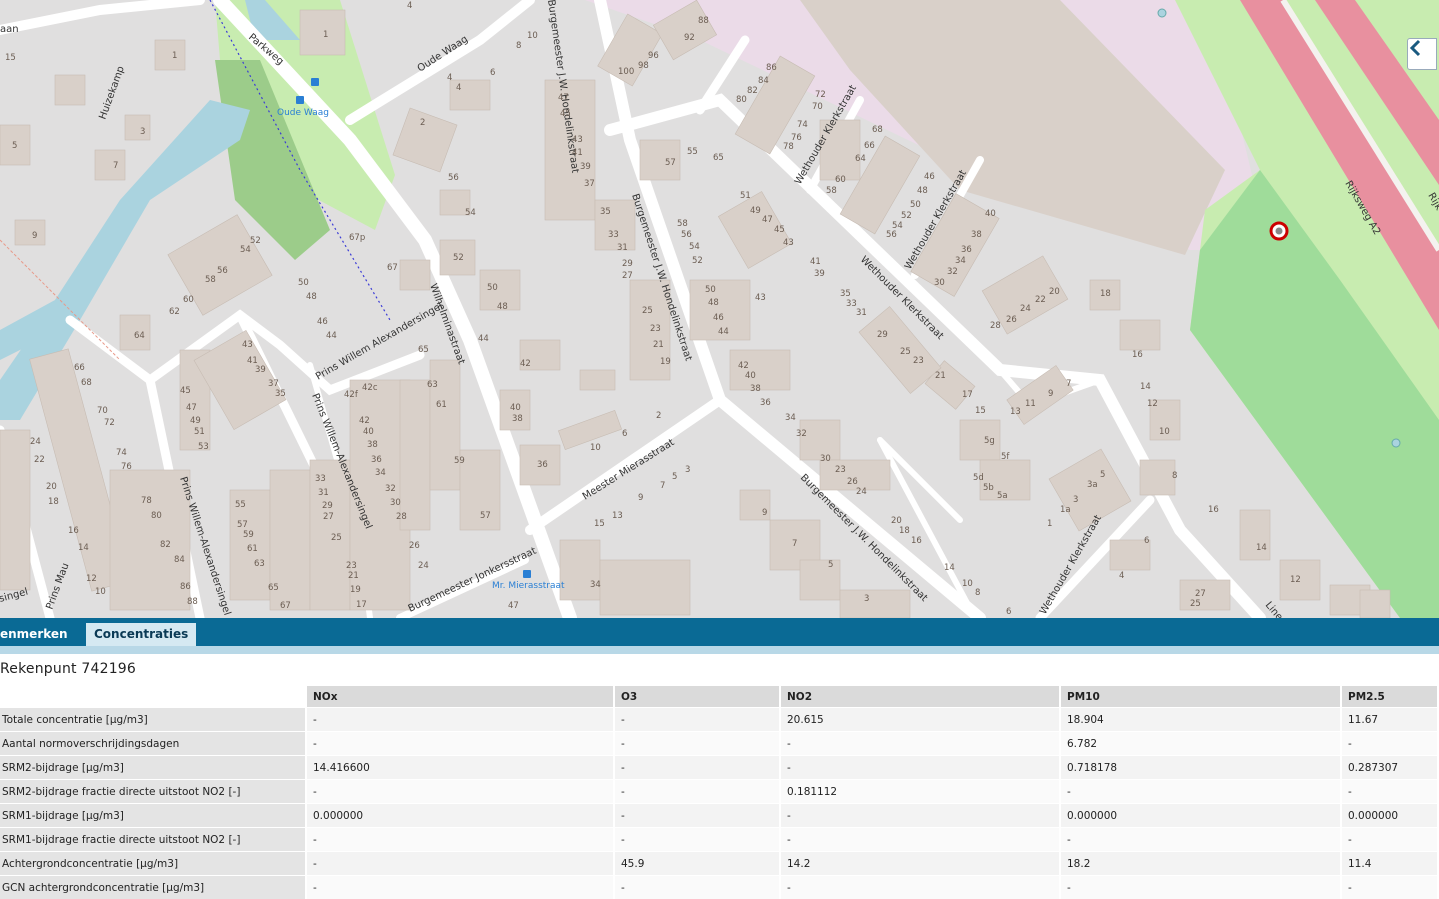 This screenshot has width=1439, height=899. What do you see at coordinates (152, 696) in the screenshot?
I see `table-header-blank` at bounding box center [152, 696].